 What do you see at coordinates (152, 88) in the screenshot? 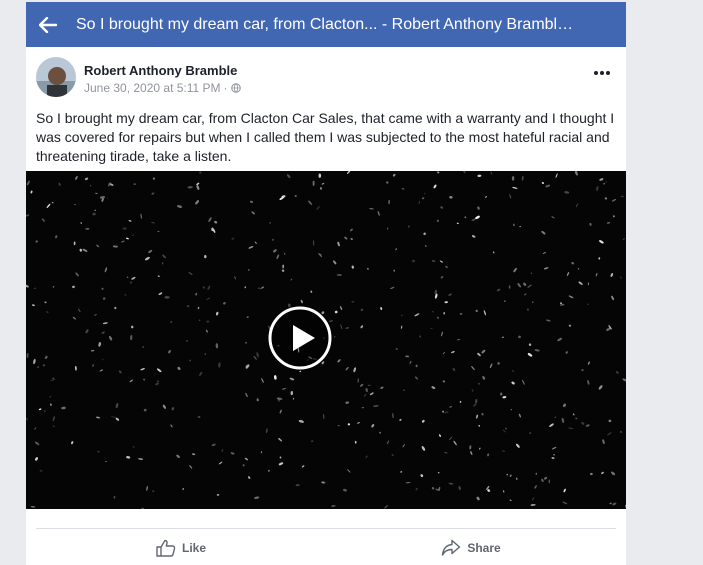
I see `post-date: June 30, 2020 at 5:11 PM` at bounding box center [152, 88].